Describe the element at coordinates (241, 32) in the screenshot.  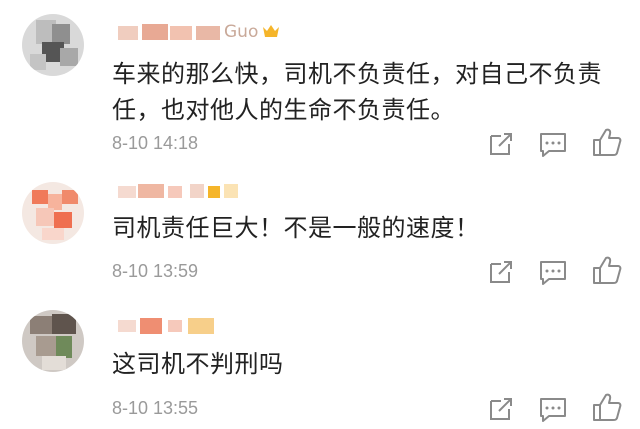
I see `username-text: Guo` at that location.